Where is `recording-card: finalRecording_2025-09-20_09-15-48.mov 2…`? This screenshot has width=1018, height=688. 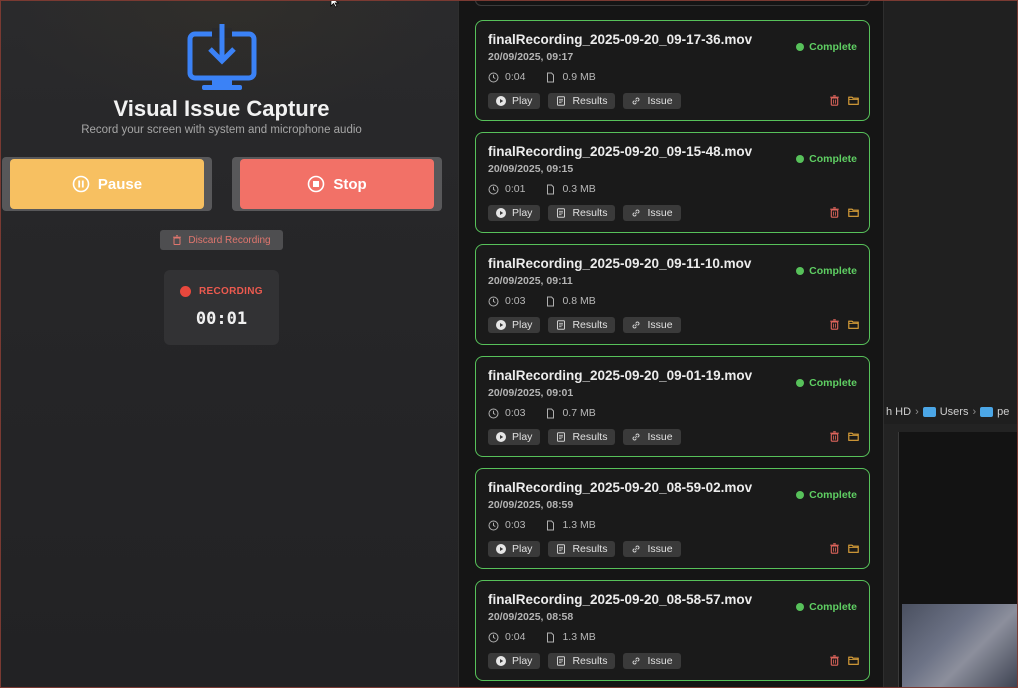
recording-card: finalRecording_2025-09-20_09-15-48.mov 2… is located at coordinates (672, 182).